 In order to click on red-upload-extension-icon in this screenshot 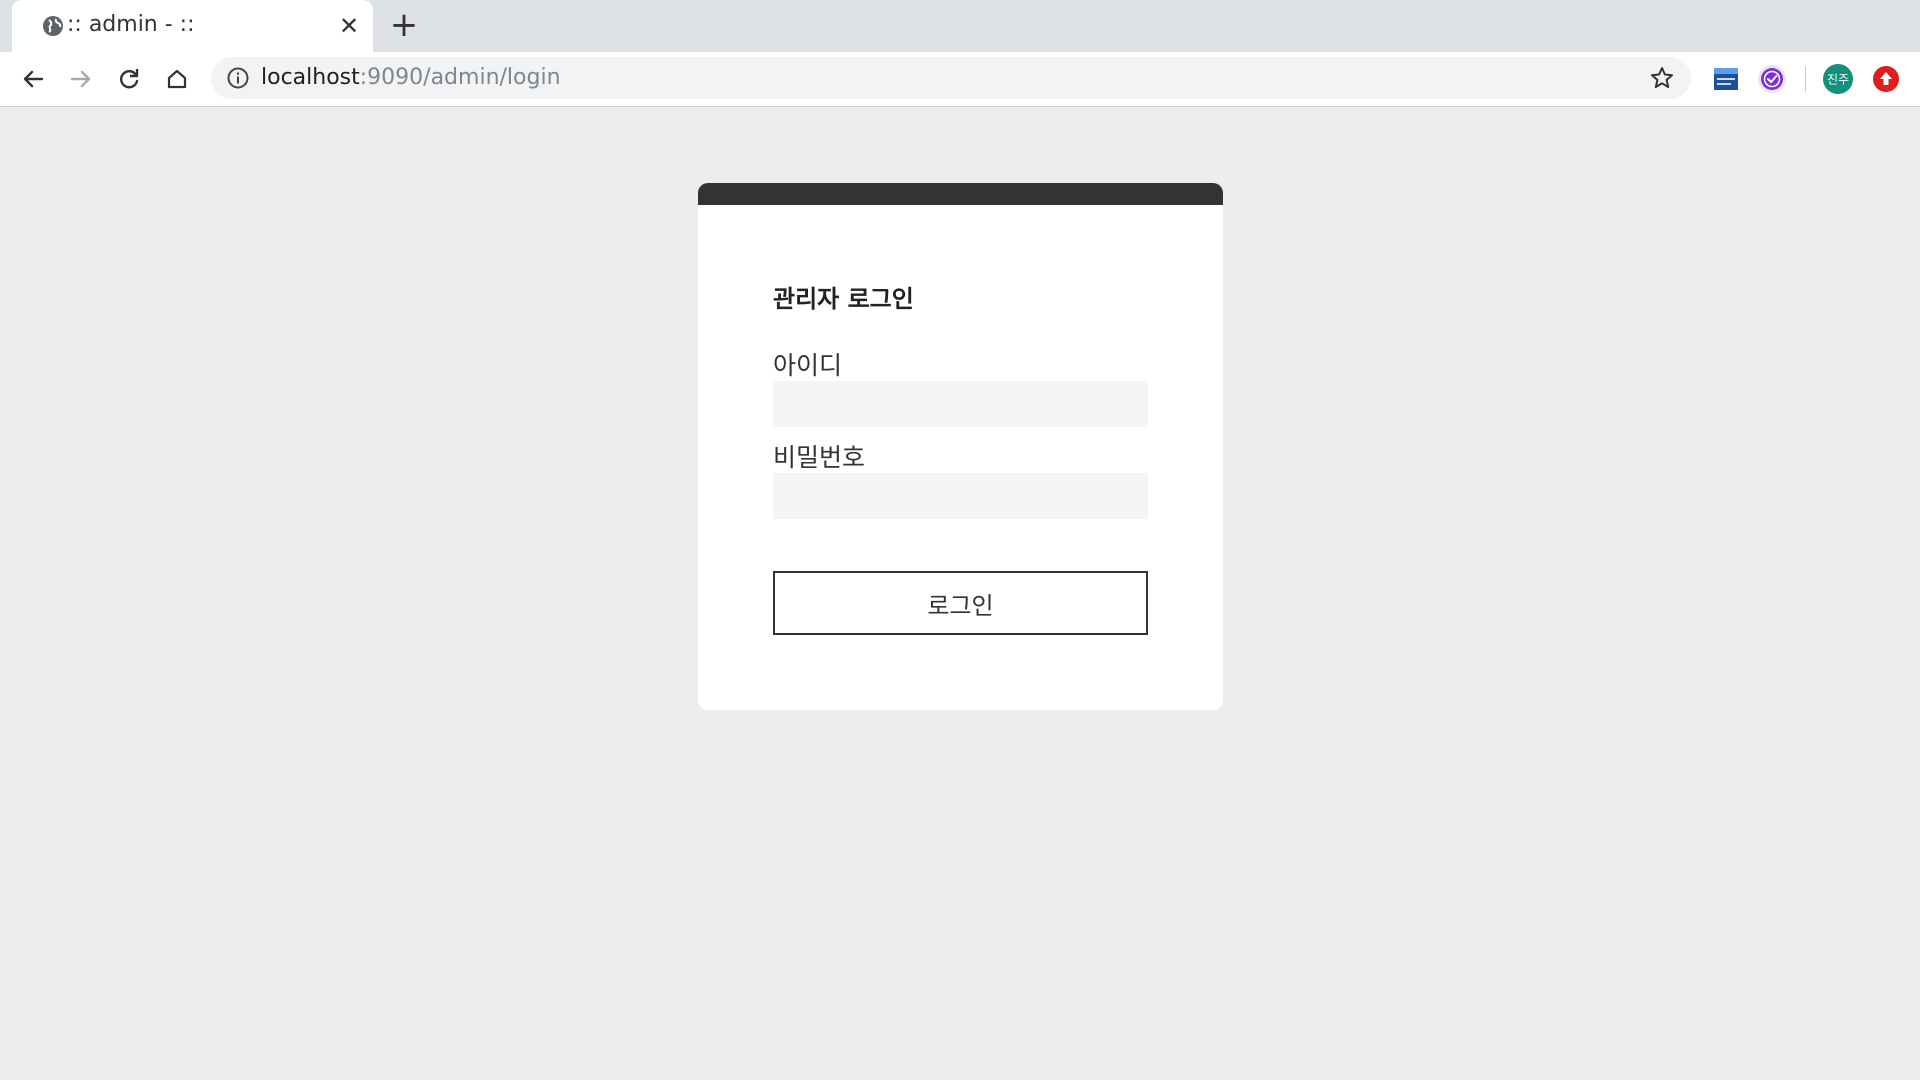, I will do `click(1886, 79)`.